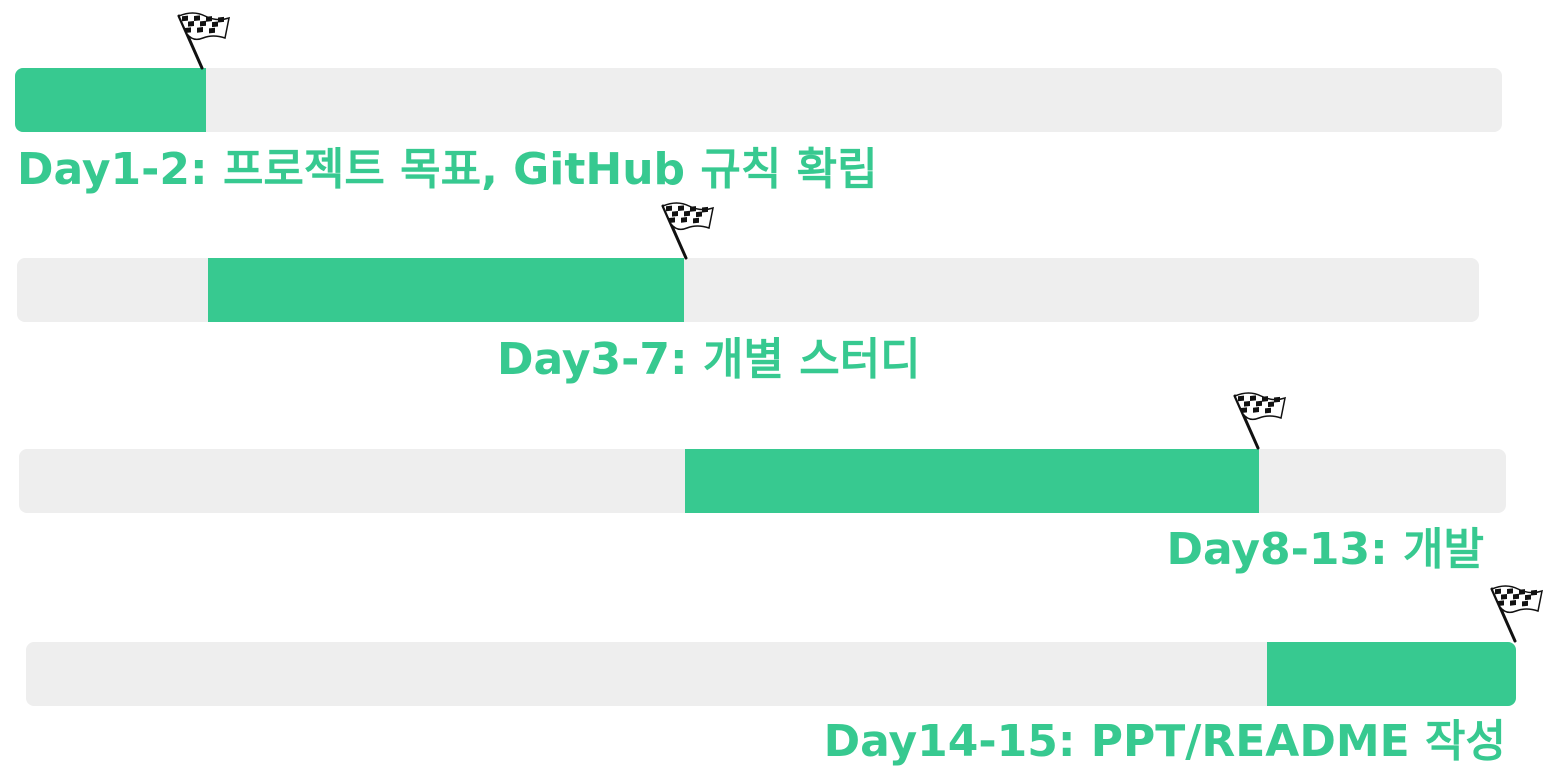  I want to click on phase-label-3: Day8-13: 개발, so click(1325, 549).